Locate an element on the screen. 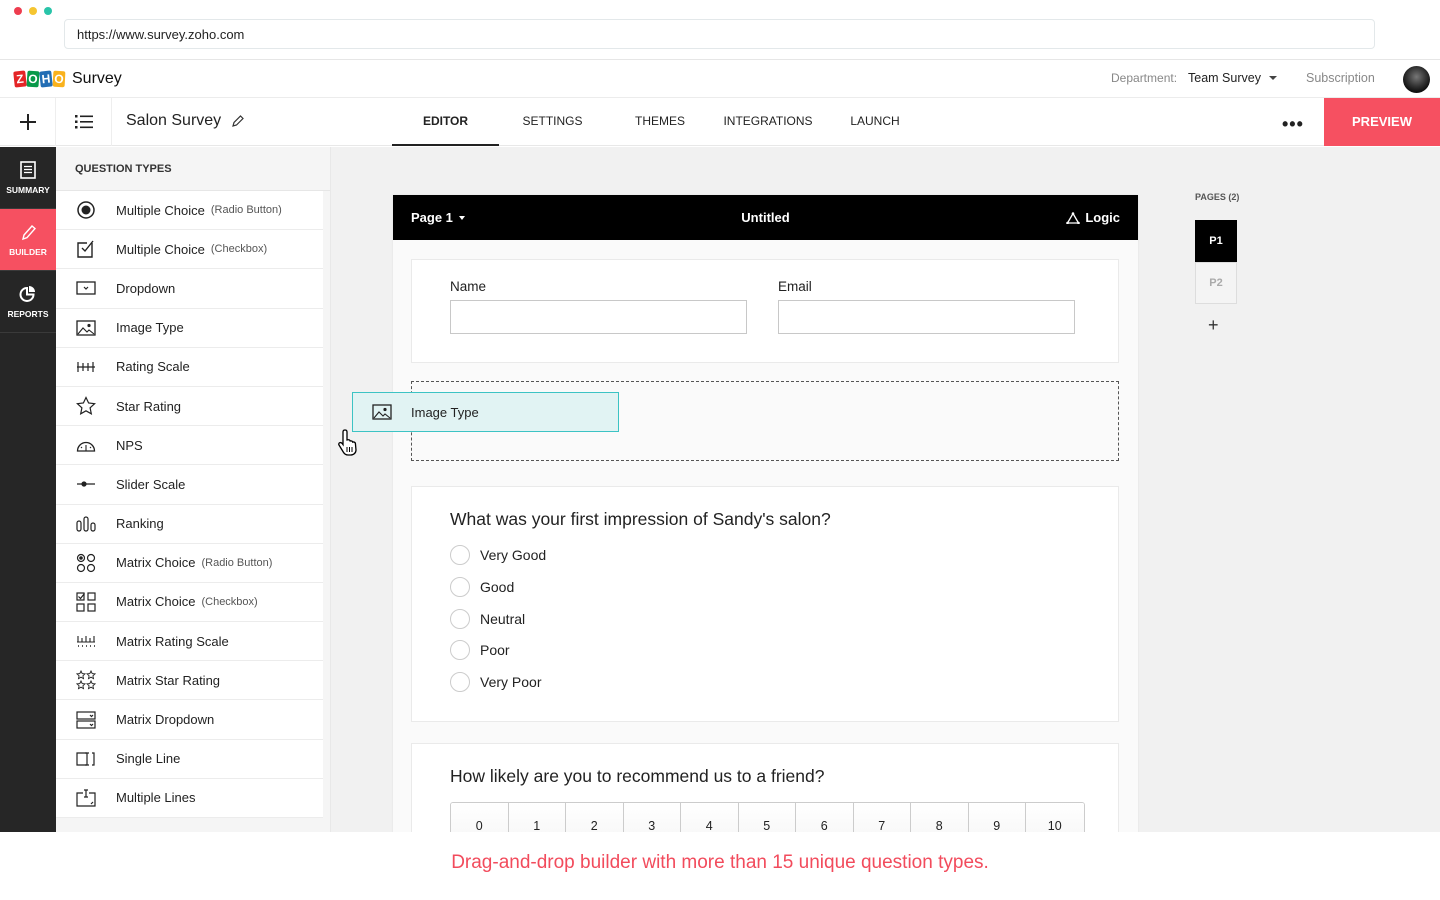  option-label: Very Good is located at coordinates (513, 555).